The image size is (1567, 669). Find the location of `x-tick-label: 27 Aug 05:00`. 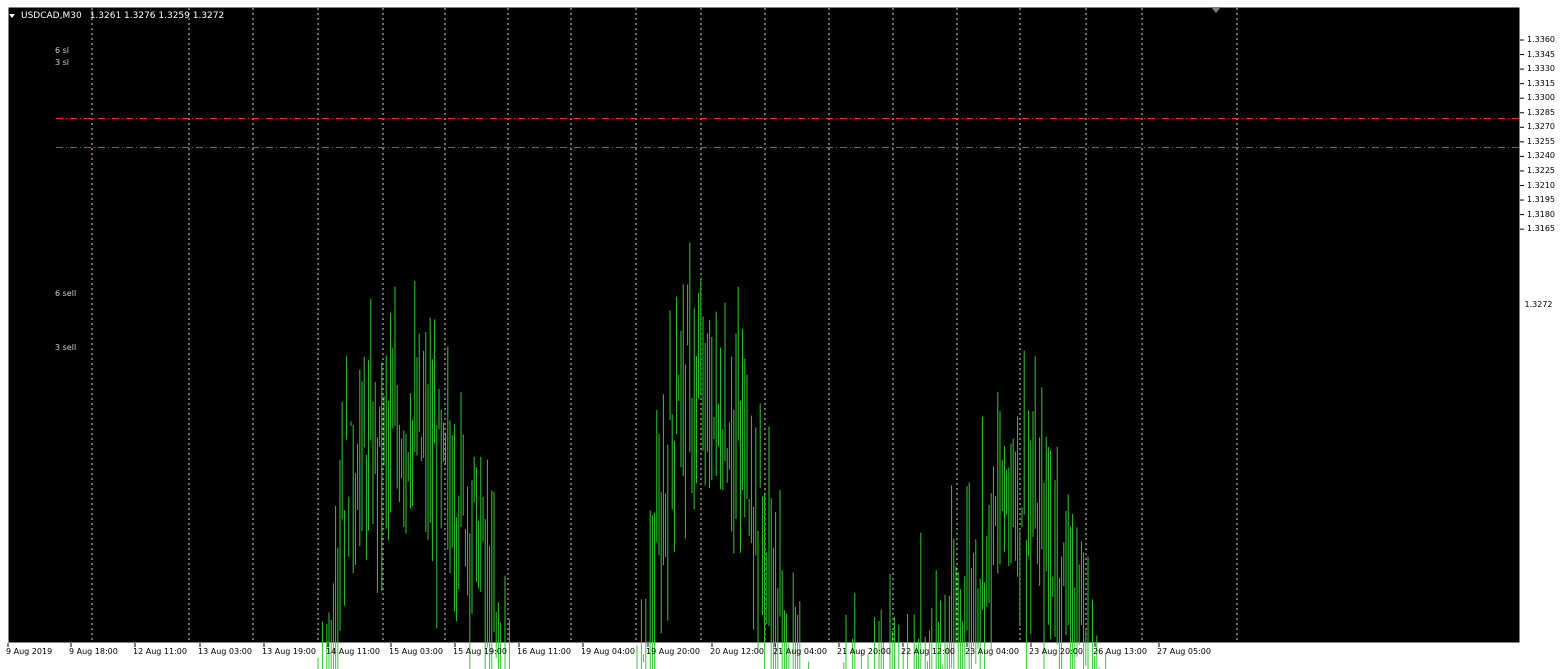

x-tick-label: 27 Aug 05:00 is located at coordinates (1184, 651).